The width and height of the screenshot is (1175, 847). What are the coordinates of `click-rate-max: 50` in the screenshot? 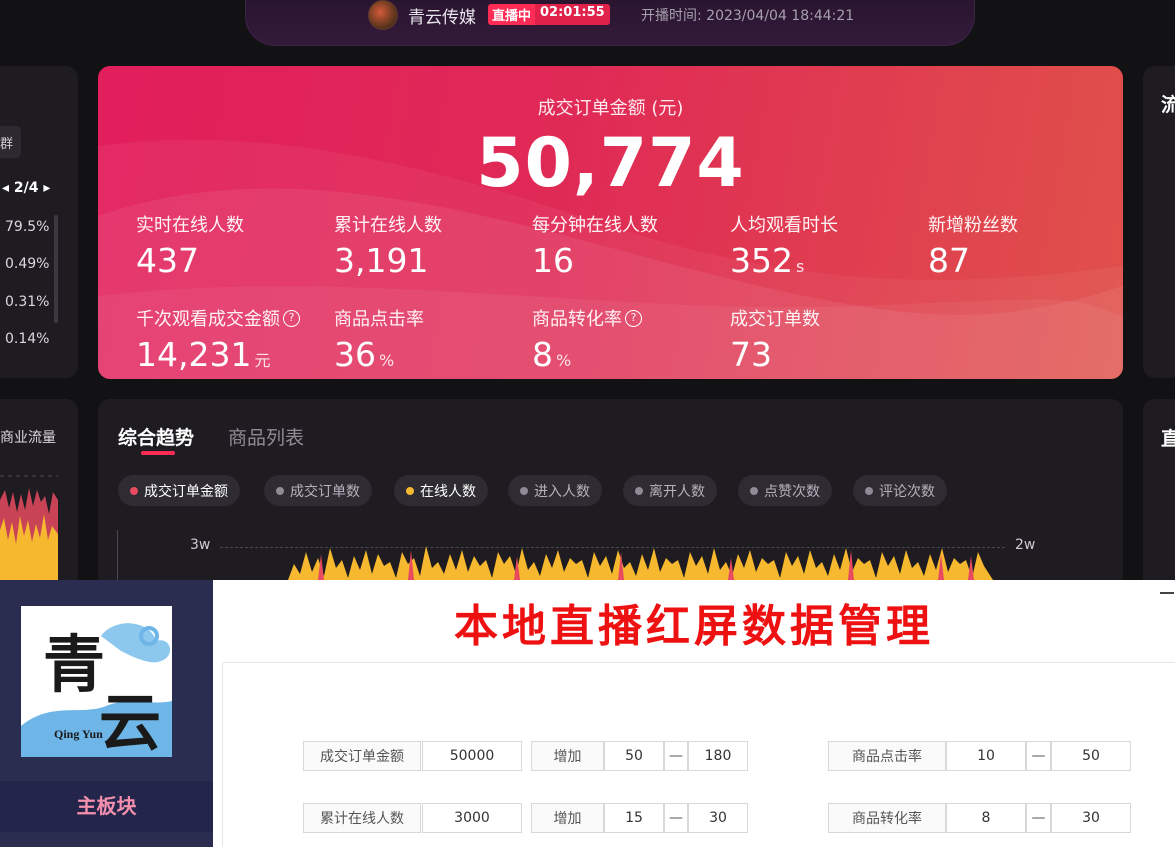 It's located at (1091, 756).